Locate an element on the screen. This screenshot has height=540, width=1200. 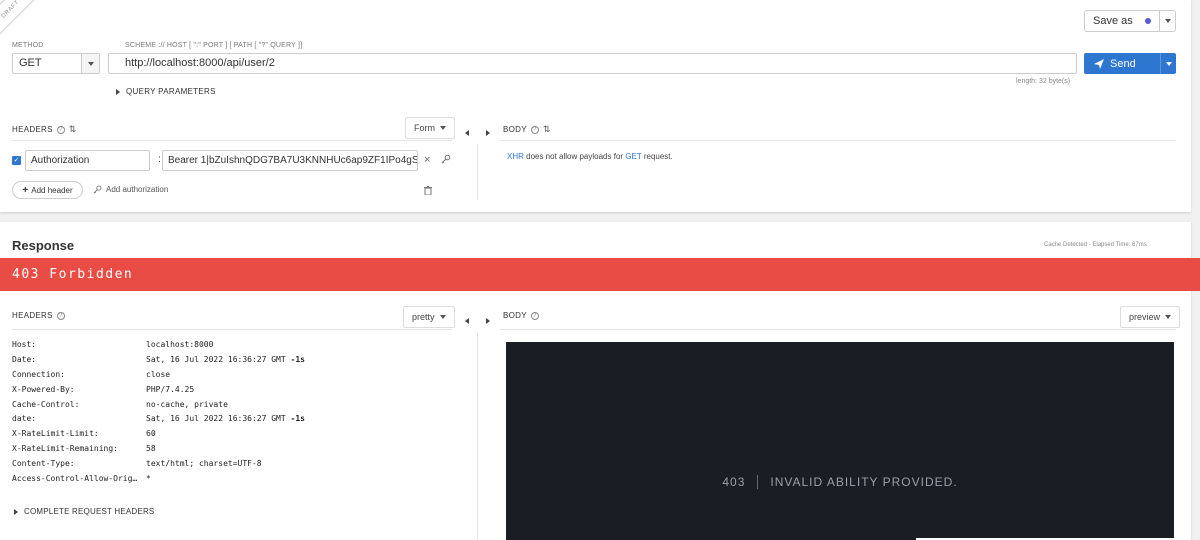
complete-request-headers-toggle: COMPLETE REQUEST HEADERS is located at coordinates (84, 511).